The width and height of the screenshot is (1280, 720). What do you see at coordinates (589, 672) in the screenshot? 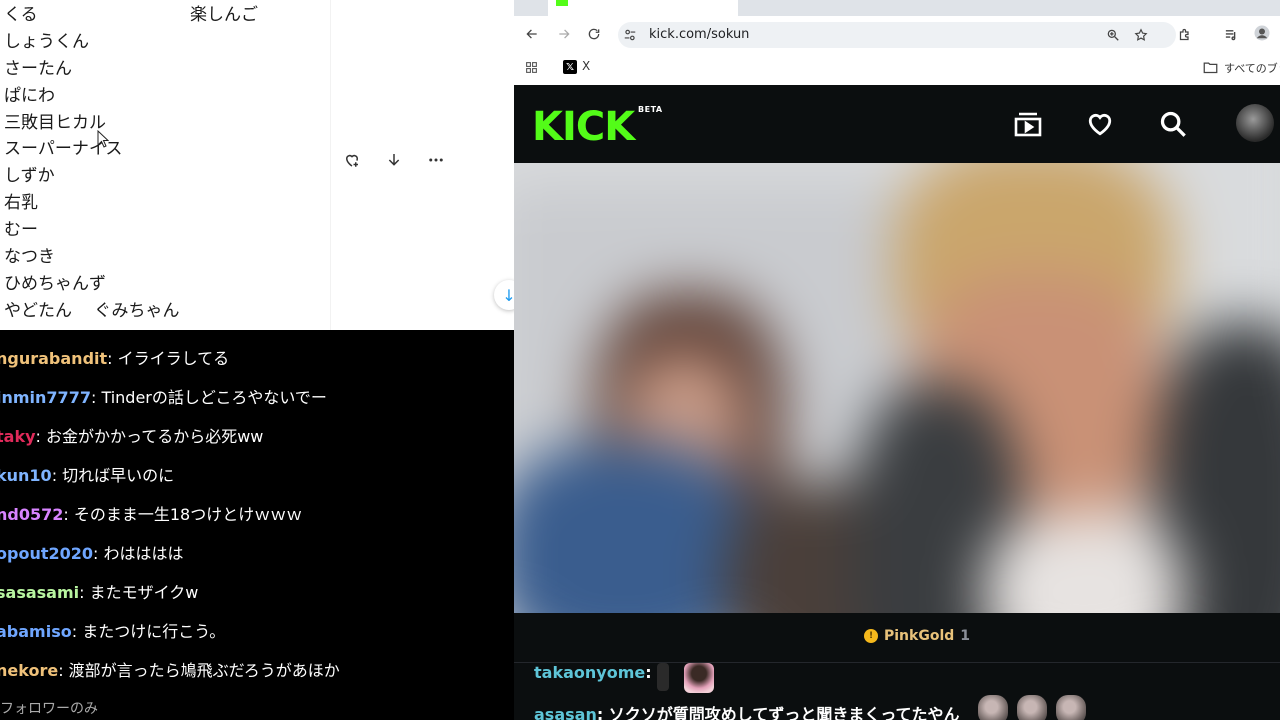
I see `chat-username: takaonyome` at bounding box center [589, 672].